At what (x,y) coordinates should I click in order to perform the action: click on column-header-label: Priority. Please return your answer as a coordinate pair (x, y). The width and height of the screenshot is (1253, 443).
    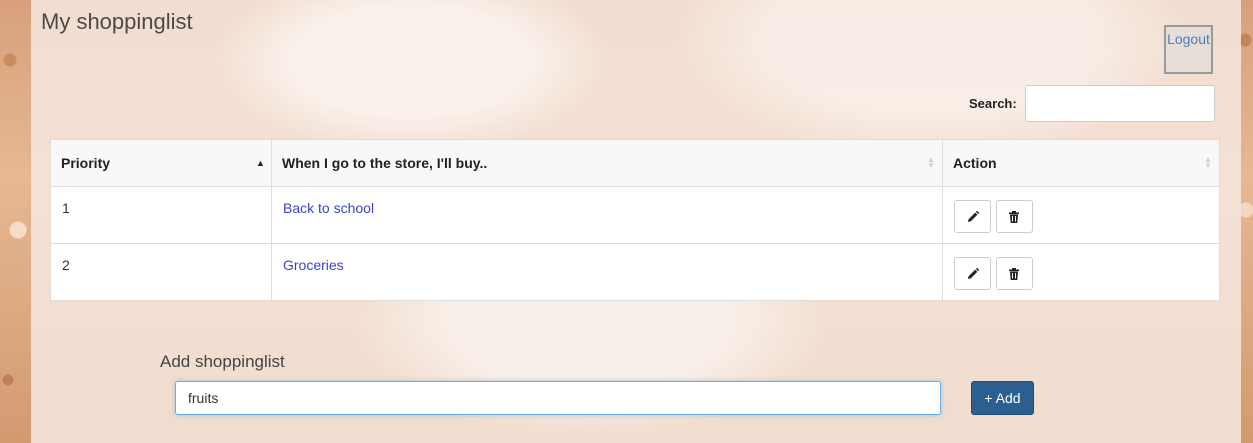
    Looking at the image, I should click on (86, 163).